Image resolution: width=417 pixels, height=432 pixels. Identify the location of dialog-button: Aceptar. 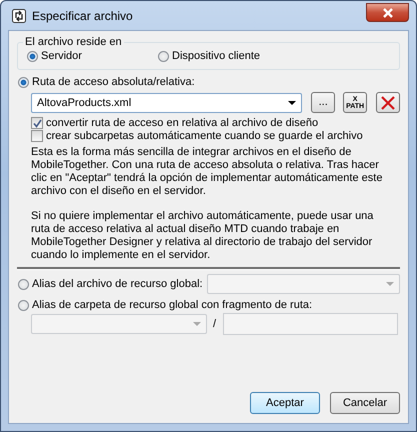
(285, 403).